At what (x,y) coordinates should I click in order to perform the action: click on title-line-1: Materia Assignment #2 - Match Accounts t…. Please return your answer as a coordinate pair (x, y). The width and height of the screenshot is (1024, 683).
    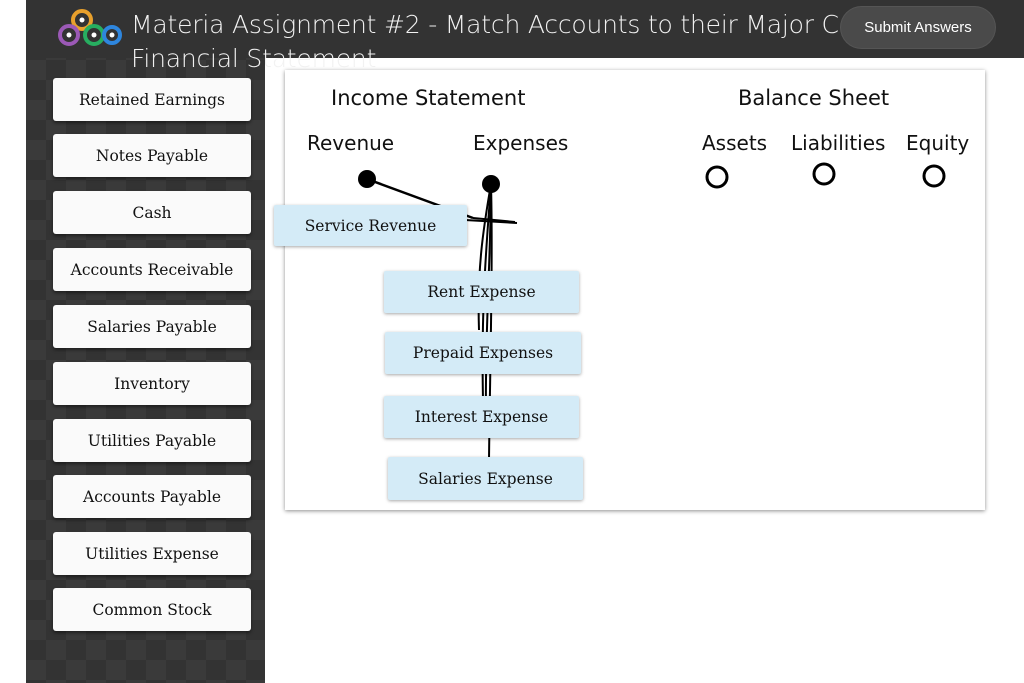
    Looking at the image, I should click on (486, 24).